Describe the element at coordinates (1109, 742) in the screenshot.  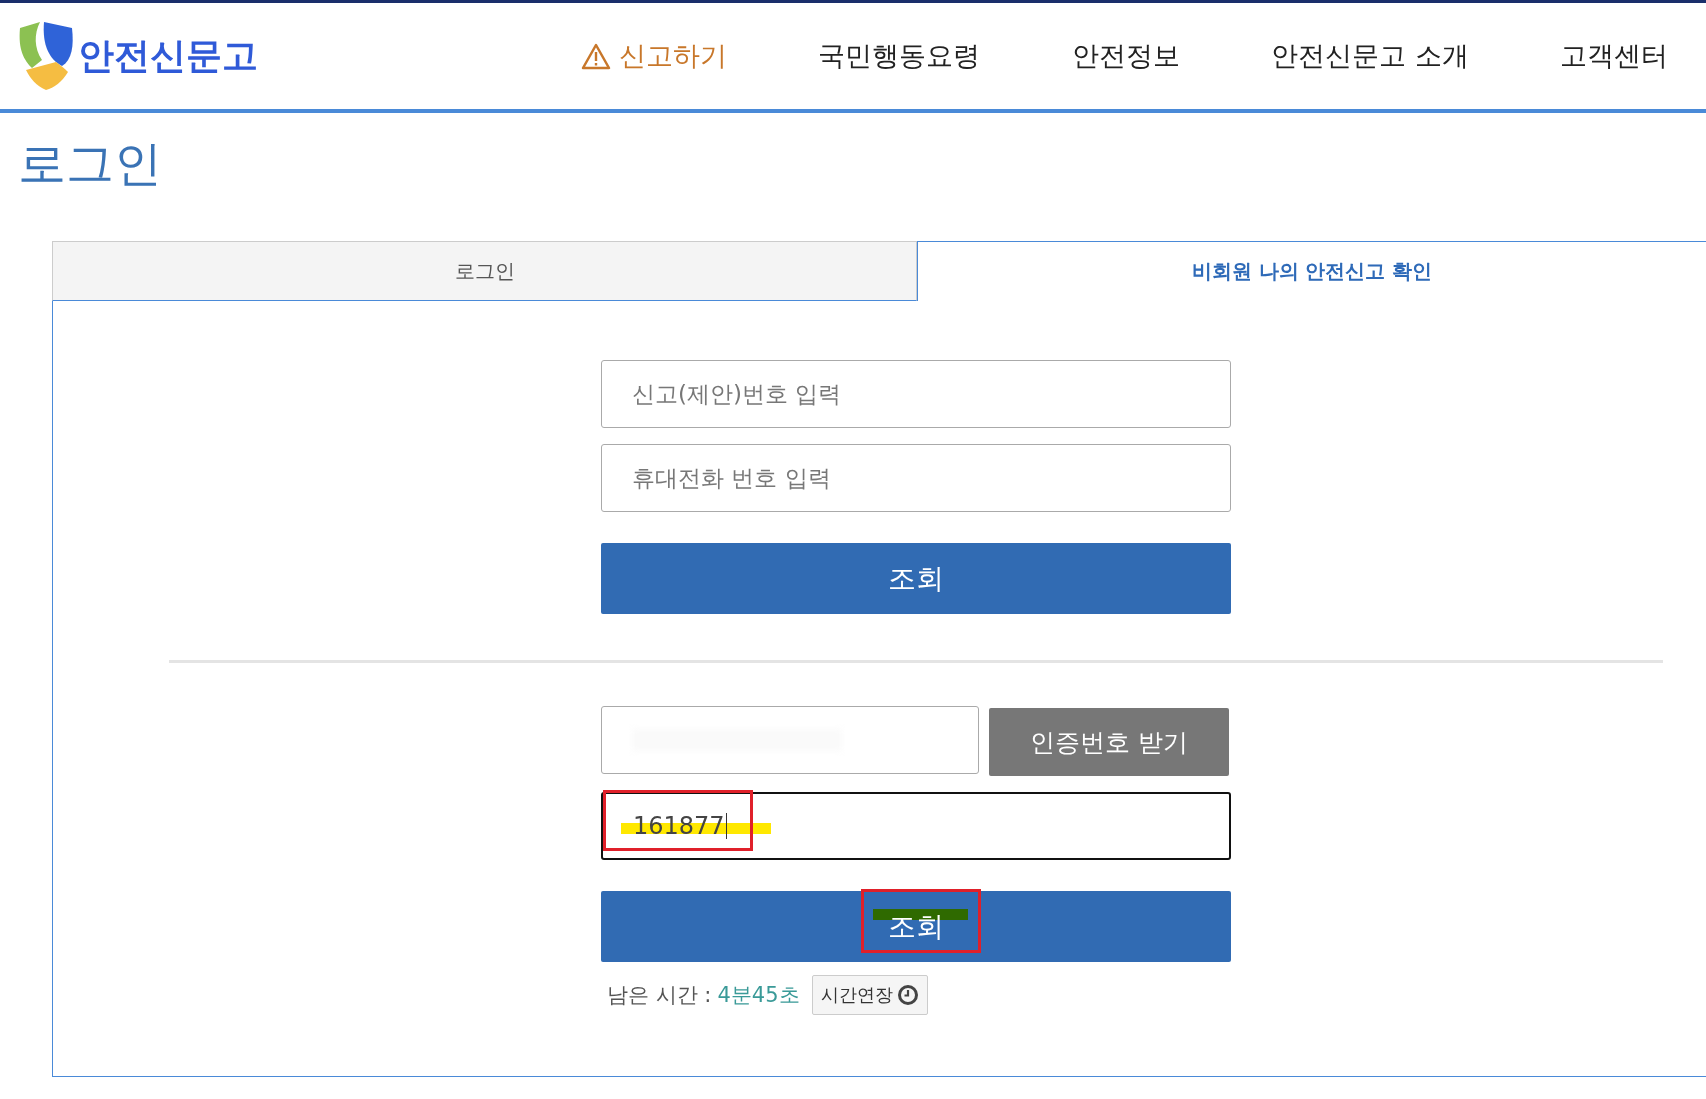
I see `send-code-button: 인증번호 받기` at that location.